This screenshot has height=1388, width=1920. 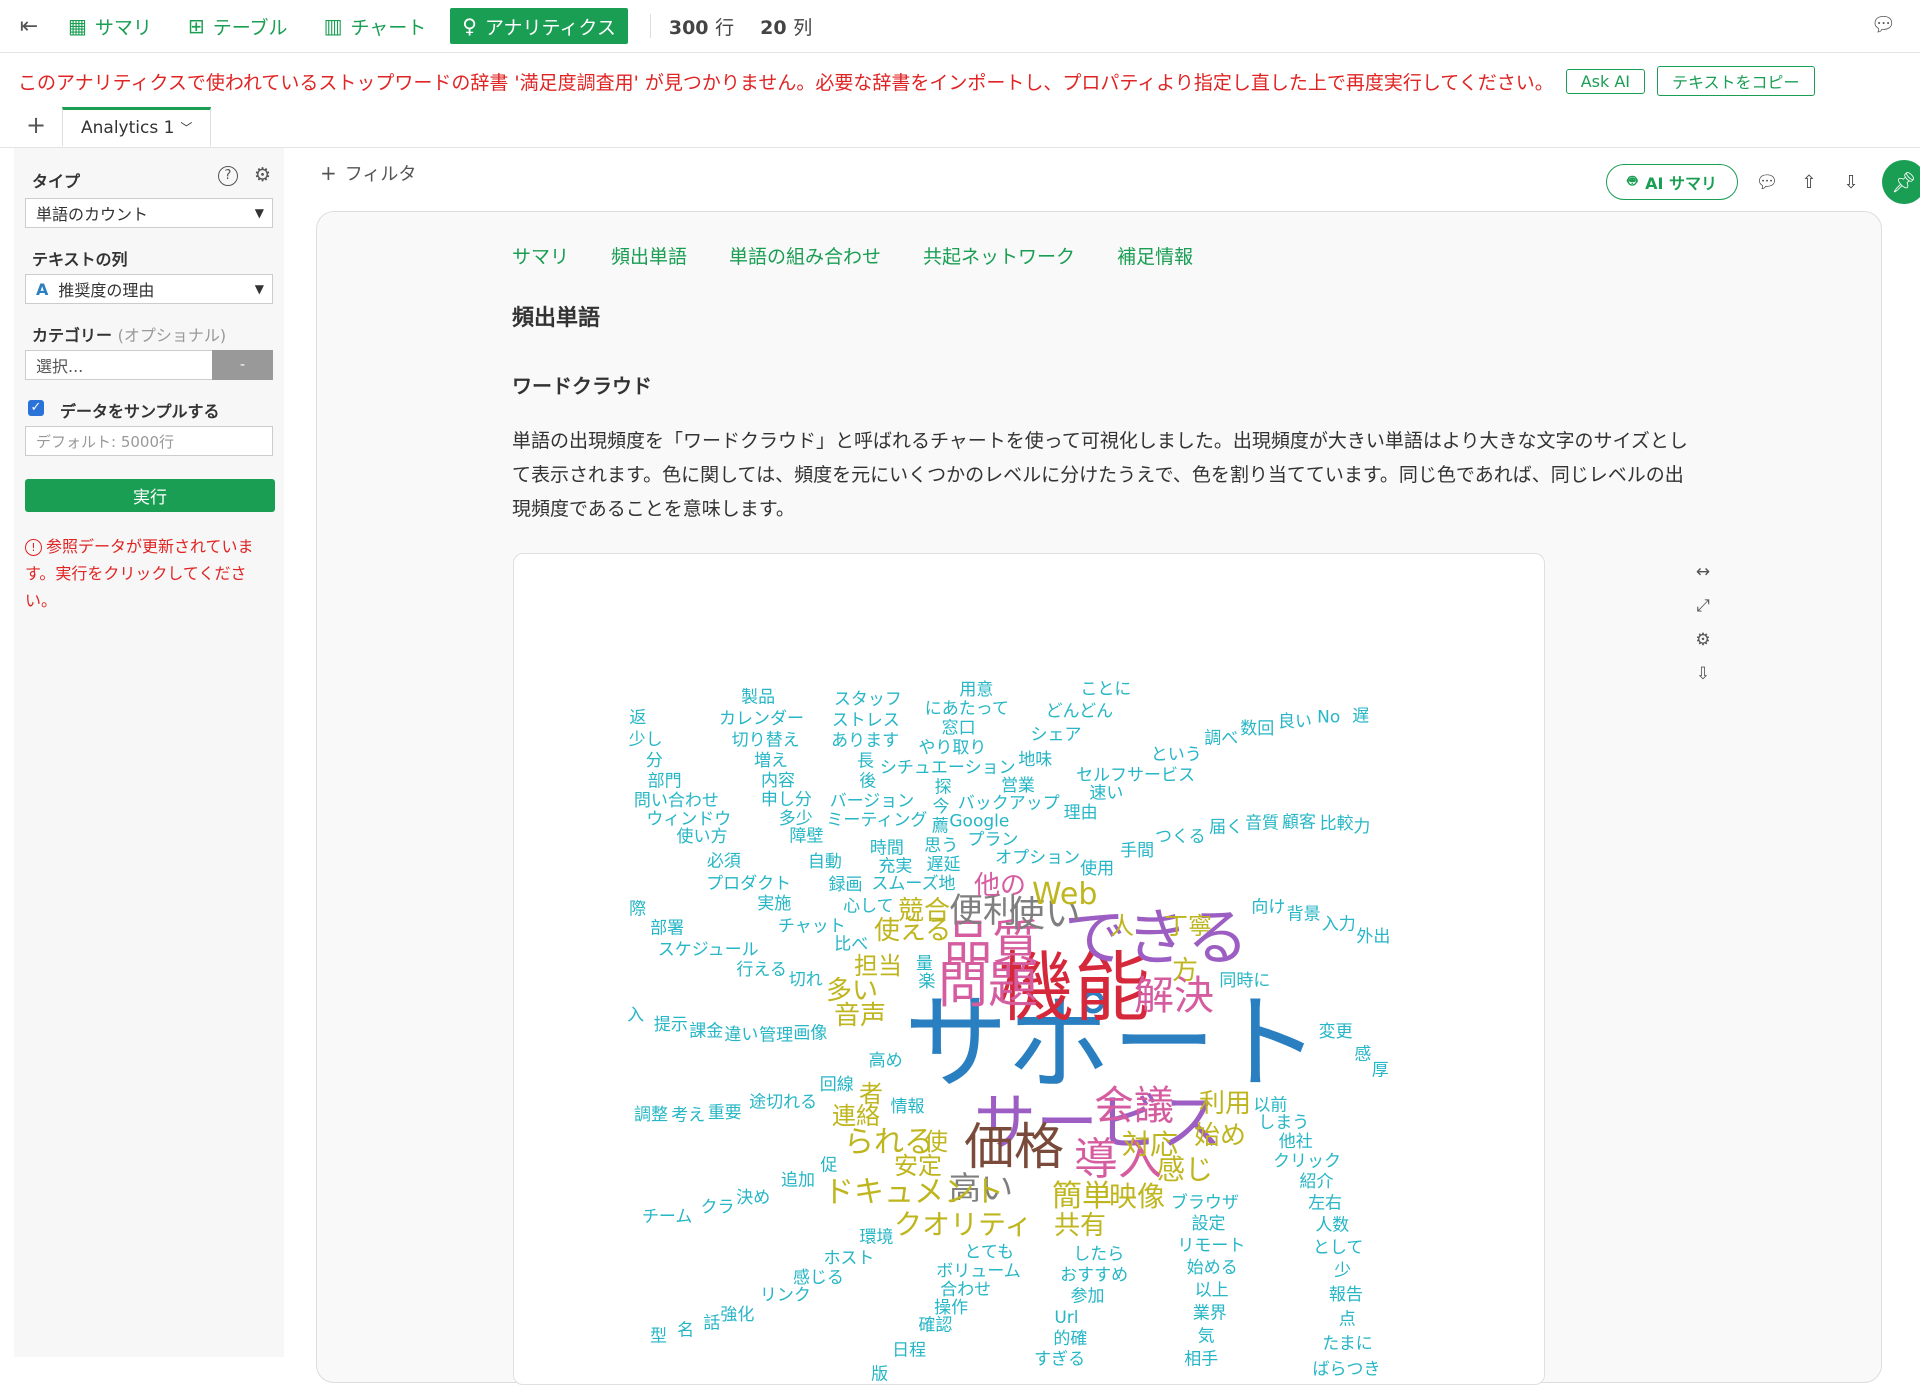 What do you see at coordinates (748, 884) in the screenshot?
I see `wordcloud-word: プロダクト` at bounding box center [748, 884].